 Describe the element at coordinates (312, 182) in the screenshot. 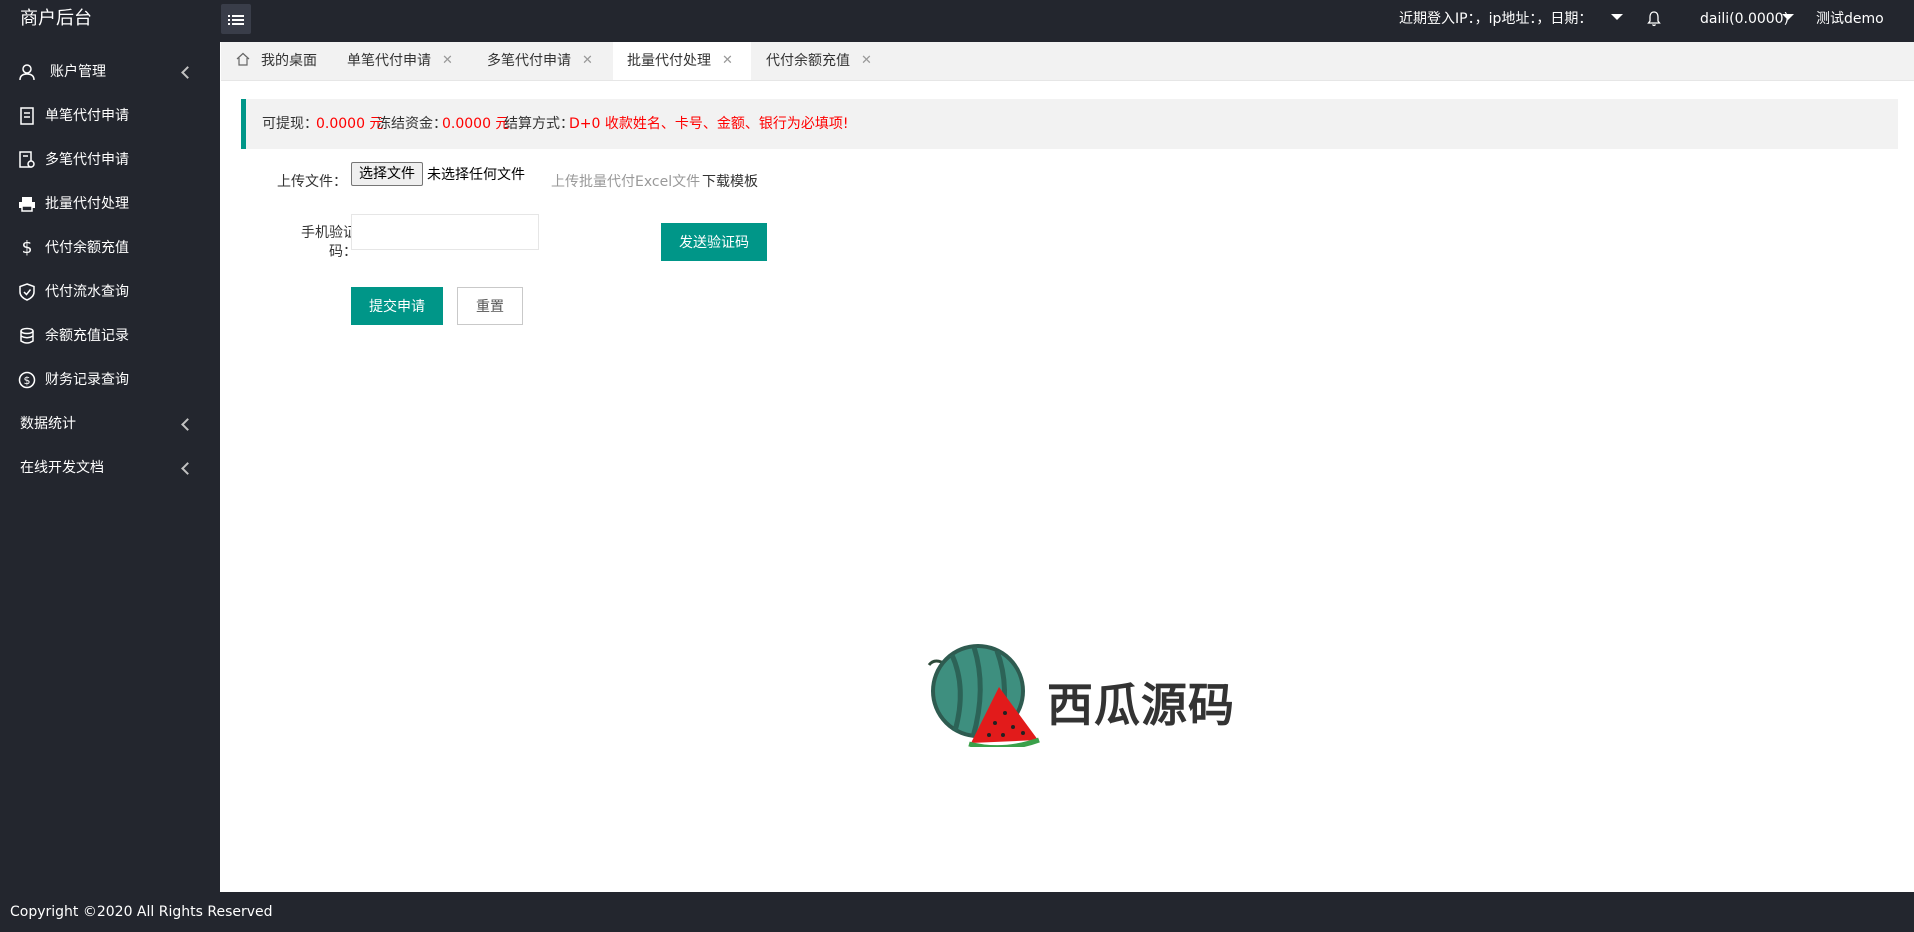

I see `upload-label: 上传文件：` at that location.